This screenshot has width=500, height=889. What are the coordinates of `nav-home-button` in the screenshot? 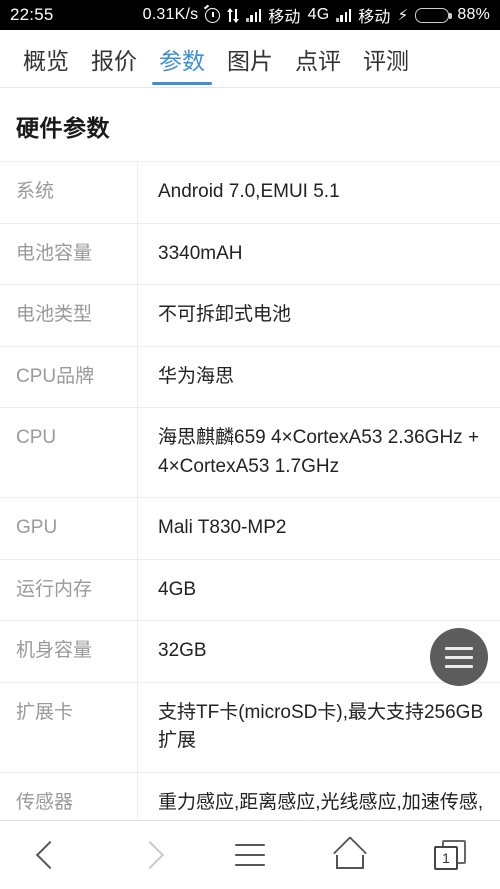 It's located at (350, 855).